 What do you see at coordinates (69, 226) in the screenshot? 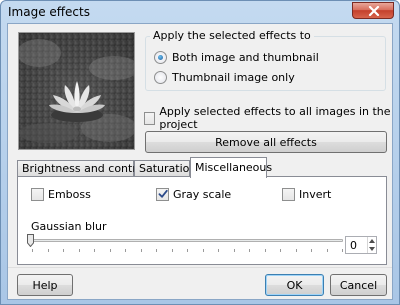
I see `gaussian-blur-label: Gaussian blur` at bounding box center [69, 226].